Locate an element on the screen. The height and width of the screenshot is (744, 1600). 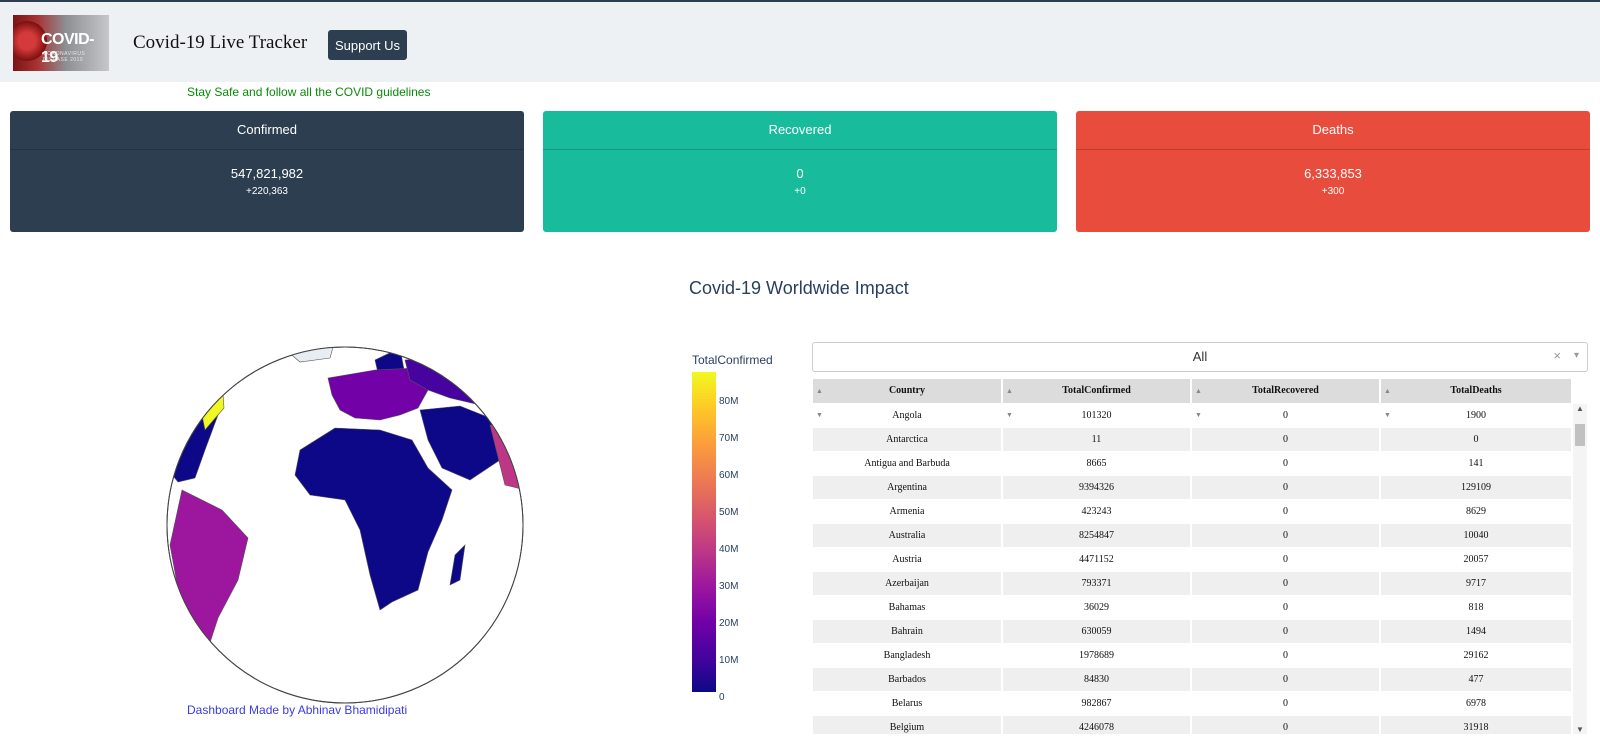
table-row: Azerbaijan 793371 0 9717 is located at coordinates (1193, 583).